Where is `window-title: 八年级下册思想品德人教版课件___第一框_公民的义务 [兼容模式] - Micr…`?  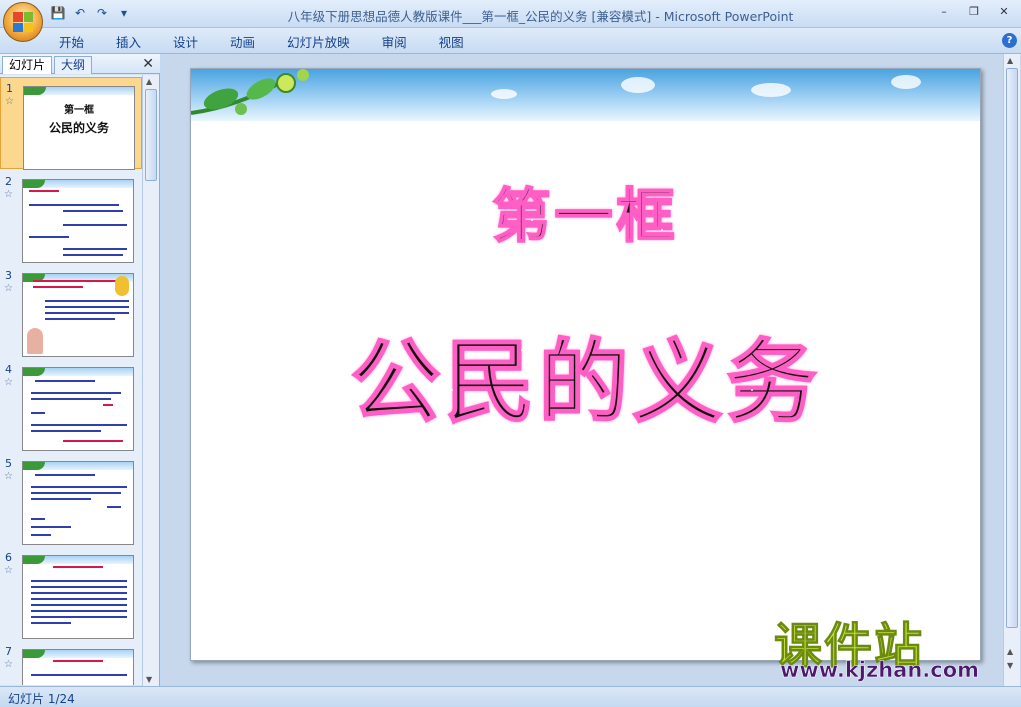
window-title: 八年级下册思想品德人教版课件___第一框_公民的义务 [兼容模式] - Micr… is located at coordinates (540, 16).